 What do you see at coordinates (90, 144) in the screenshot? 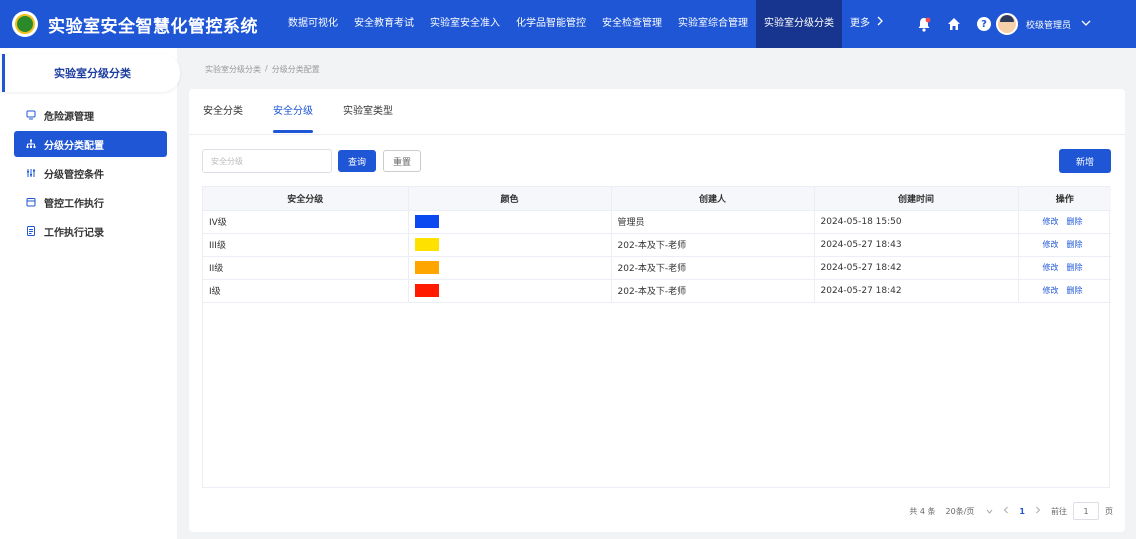
I see `sidebar-item-classification-config: 分级分类配置` at bounding box center [90, 144].